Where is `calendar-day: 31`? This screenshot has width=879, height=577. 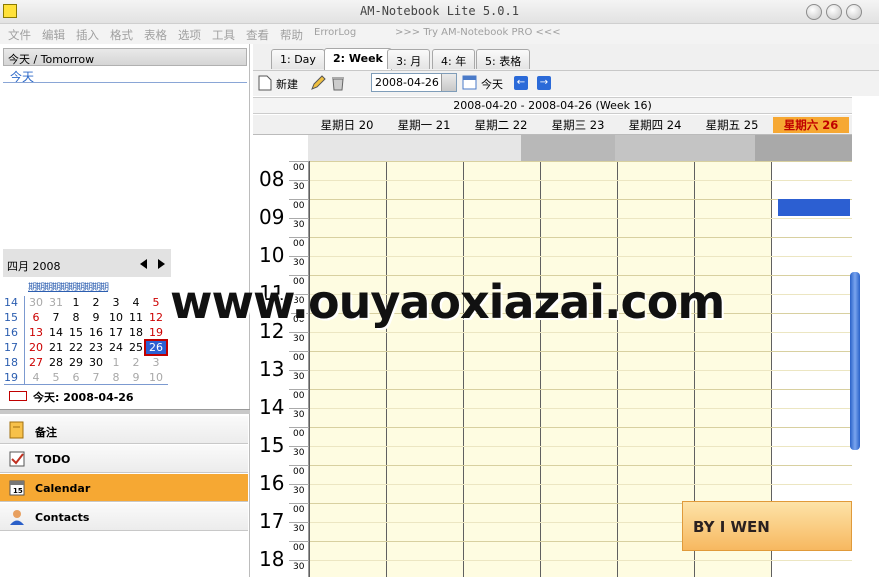 calendar-day: 31 is located at coordinates (56, 302).